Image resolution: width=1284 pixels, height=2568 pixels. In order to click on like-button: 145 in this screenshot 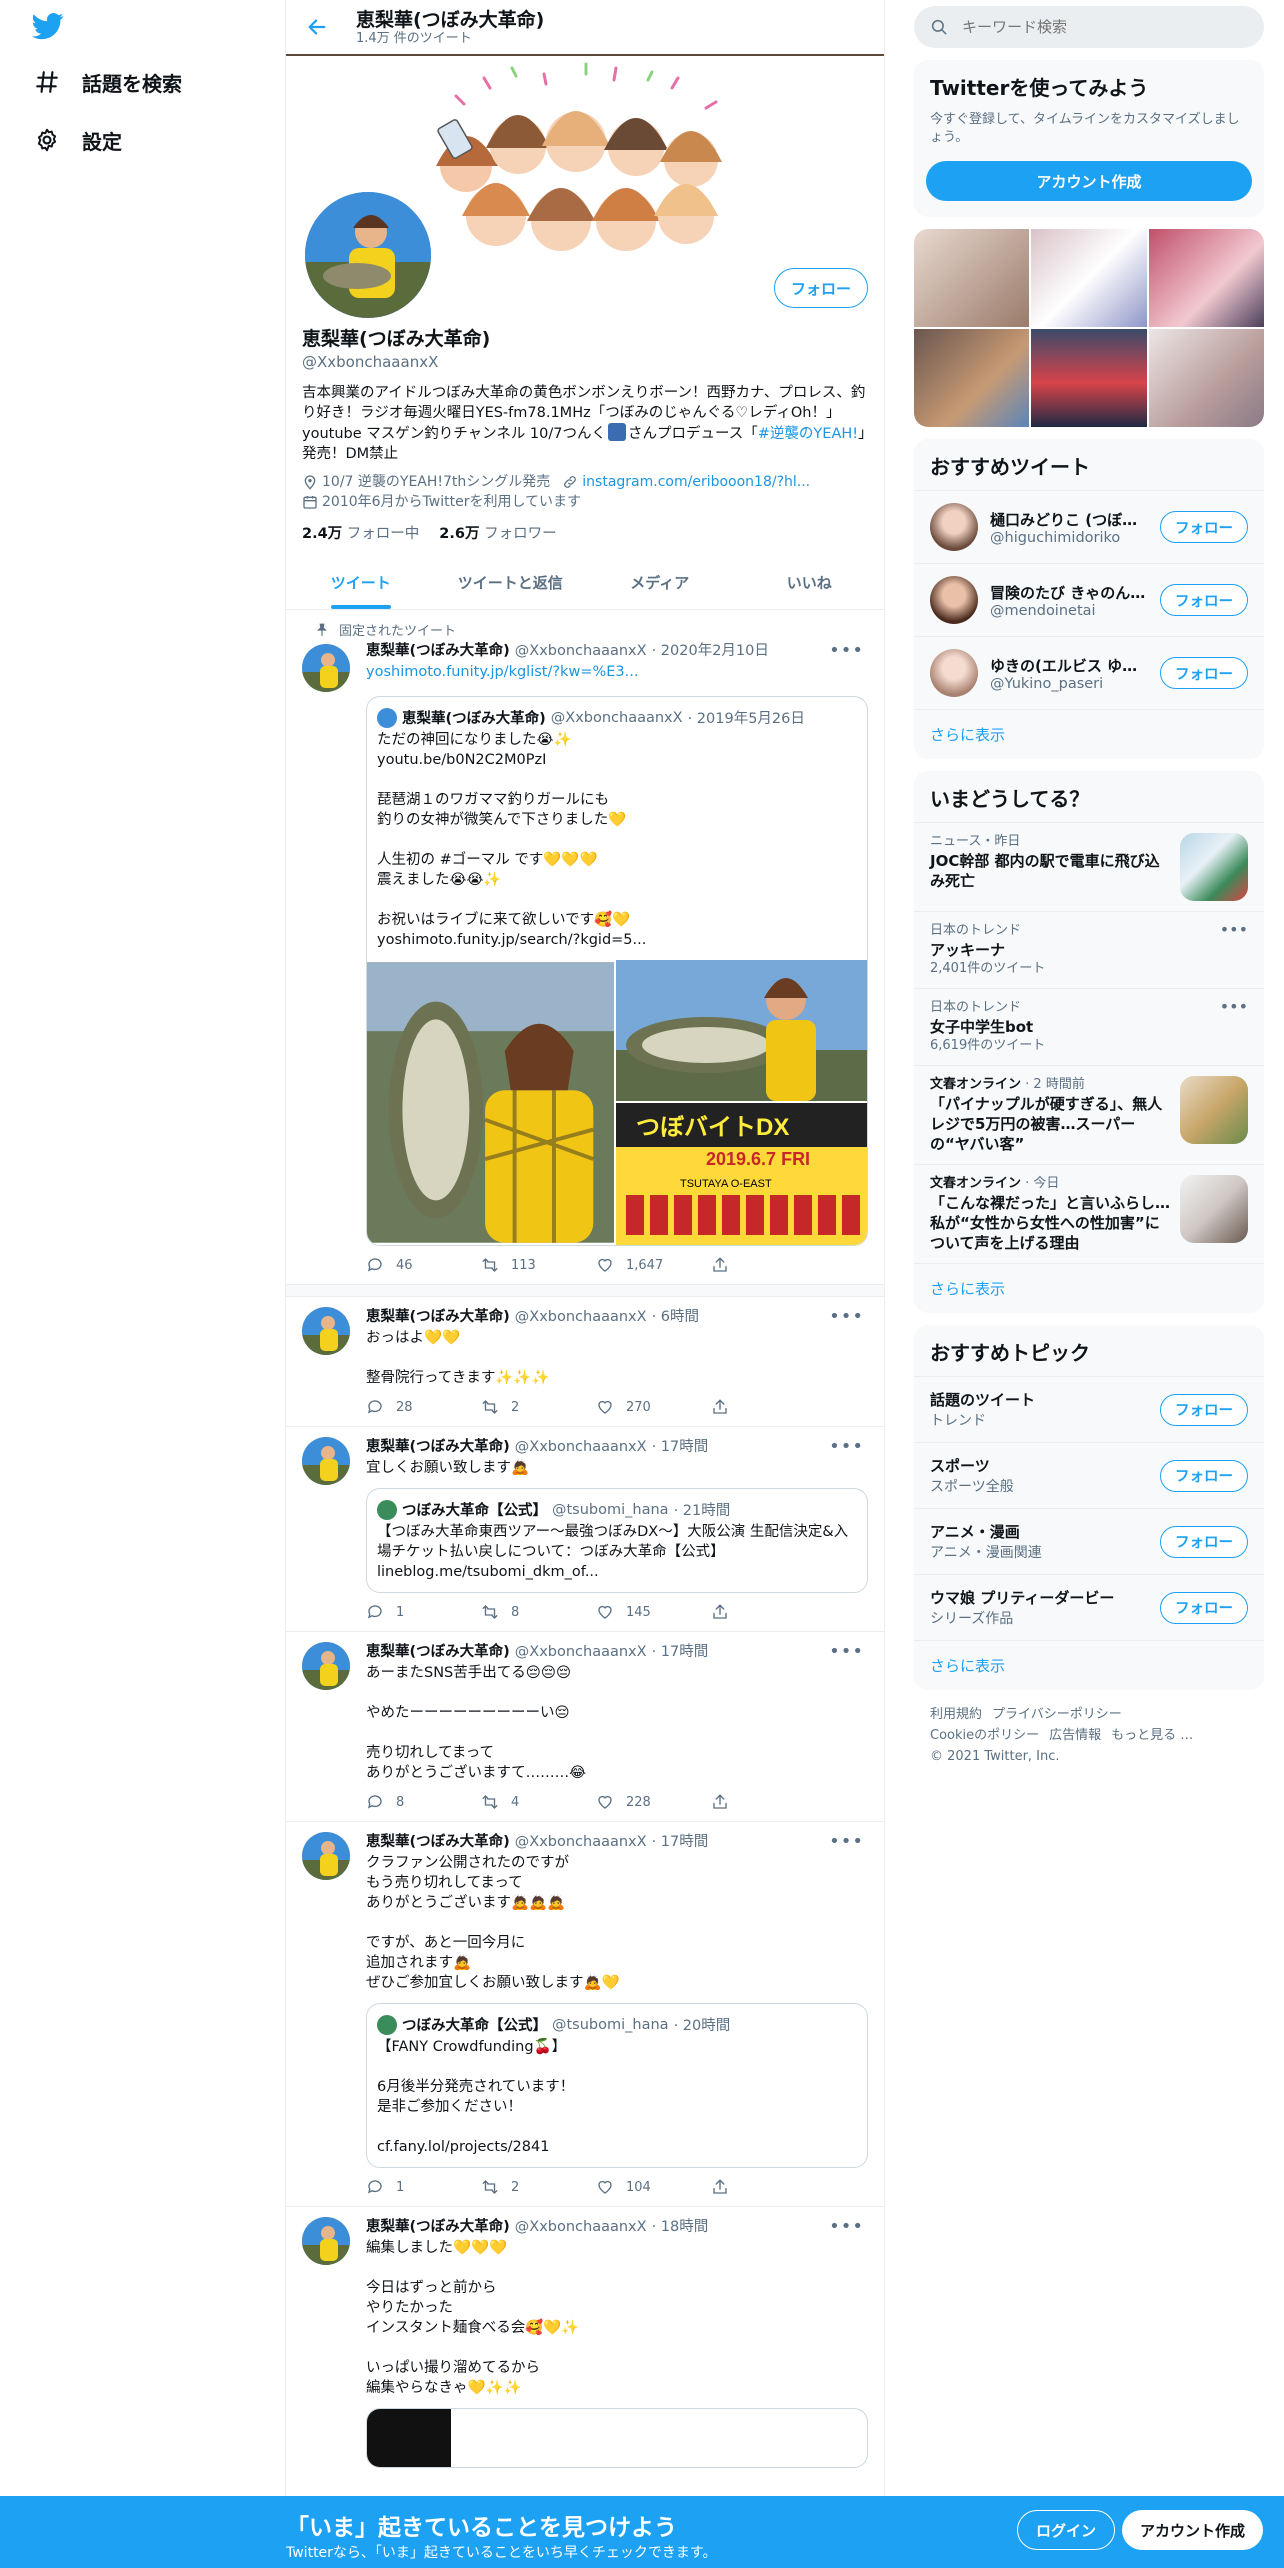, I will do `click(636, 1612)`.